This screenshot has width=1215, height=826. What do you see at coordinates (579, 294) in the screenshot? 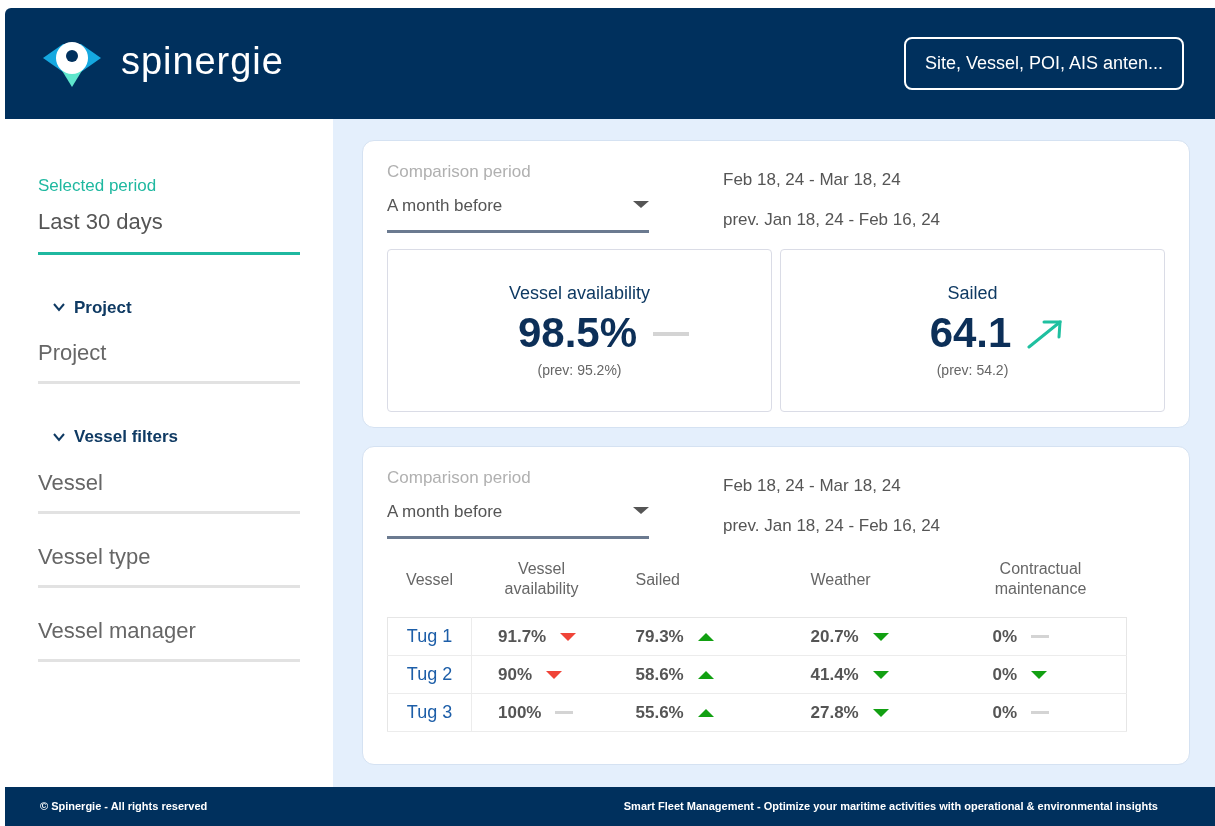
I see `kpi-title: Vessel availability` at bounding box center [579, 294].